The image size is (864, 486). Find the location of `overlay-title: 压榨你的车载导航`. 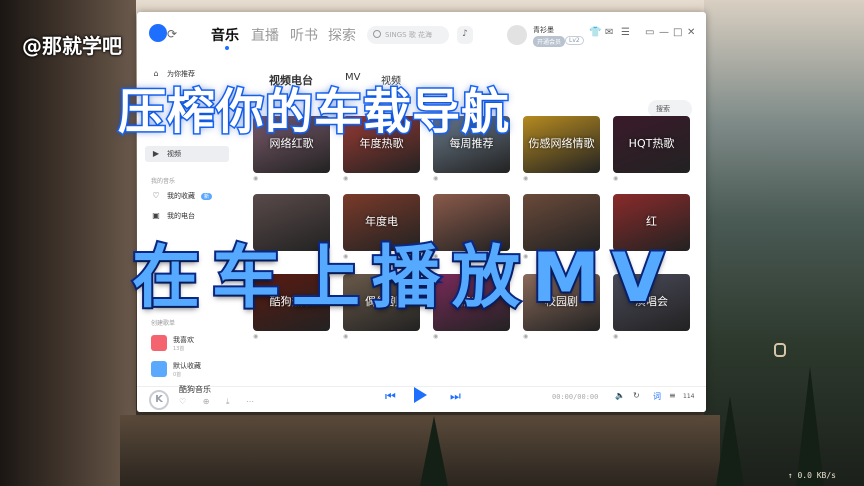

overlay-title: 压榨你的车载导航 is located at coordinates (313, 112).